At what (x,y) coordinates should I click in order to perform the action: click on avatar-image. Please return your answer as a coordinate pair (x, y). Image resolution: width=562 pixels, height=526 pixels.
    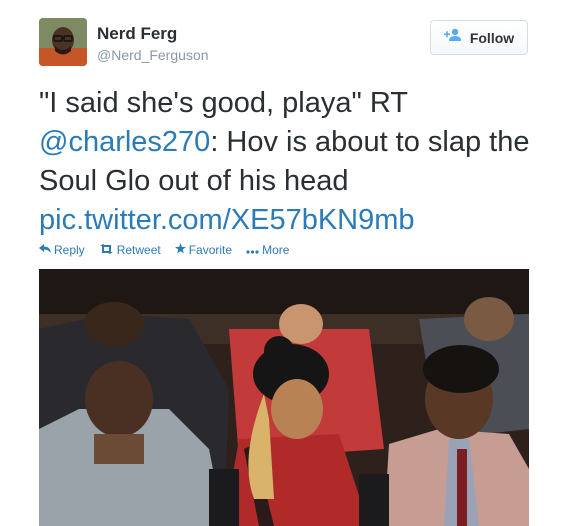
    Looking at the image, I should click on (63, 42).